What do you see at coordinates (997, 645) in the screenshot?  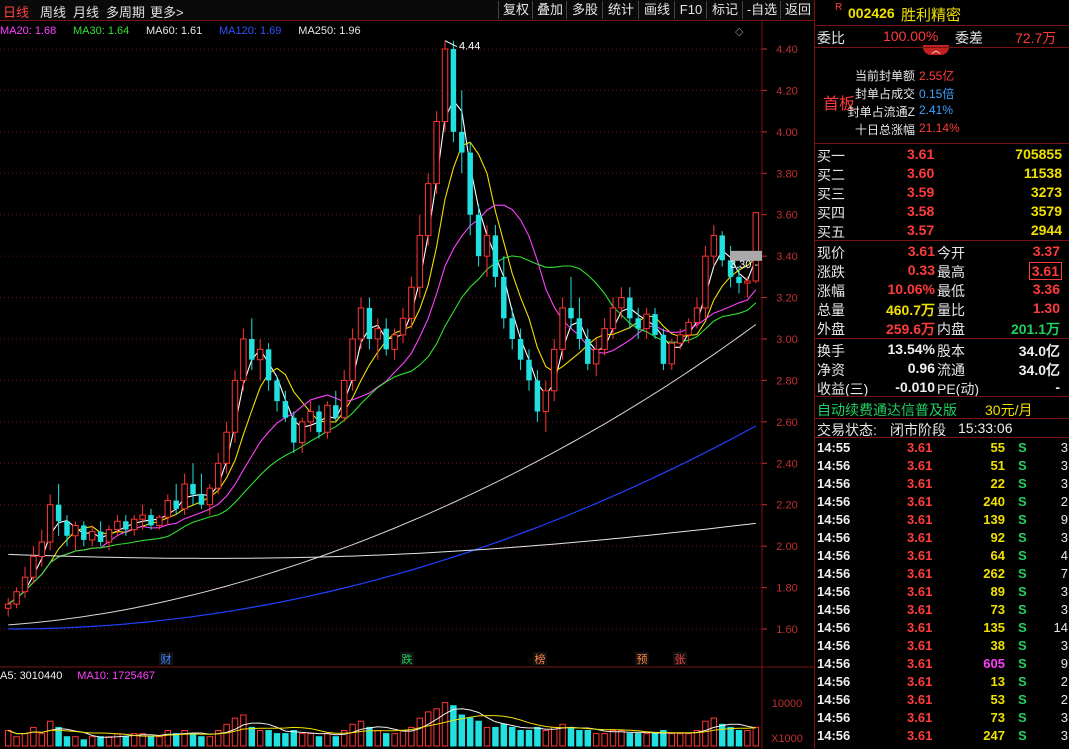 I see `tick-volume: 38` at bounding box center [997, 645].